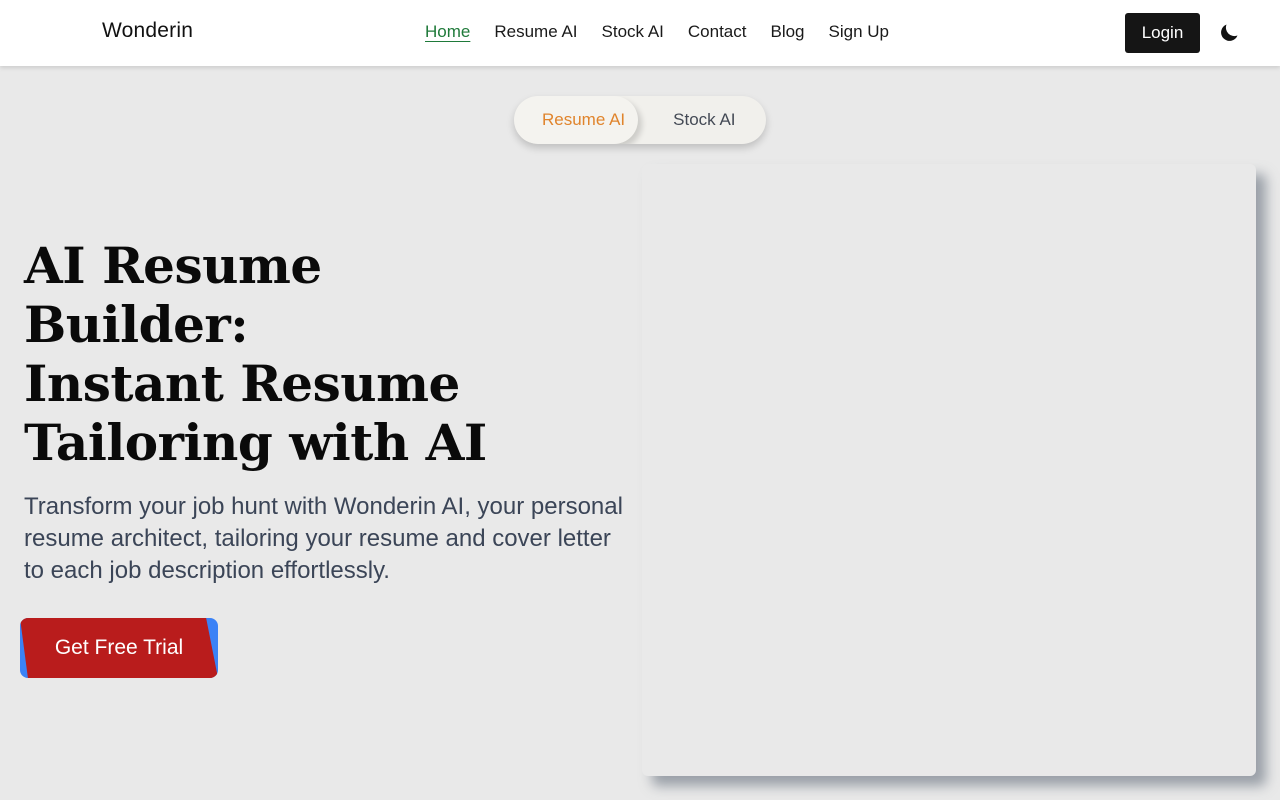  I want to click on headline-line: Builder:, so click(136, 324).